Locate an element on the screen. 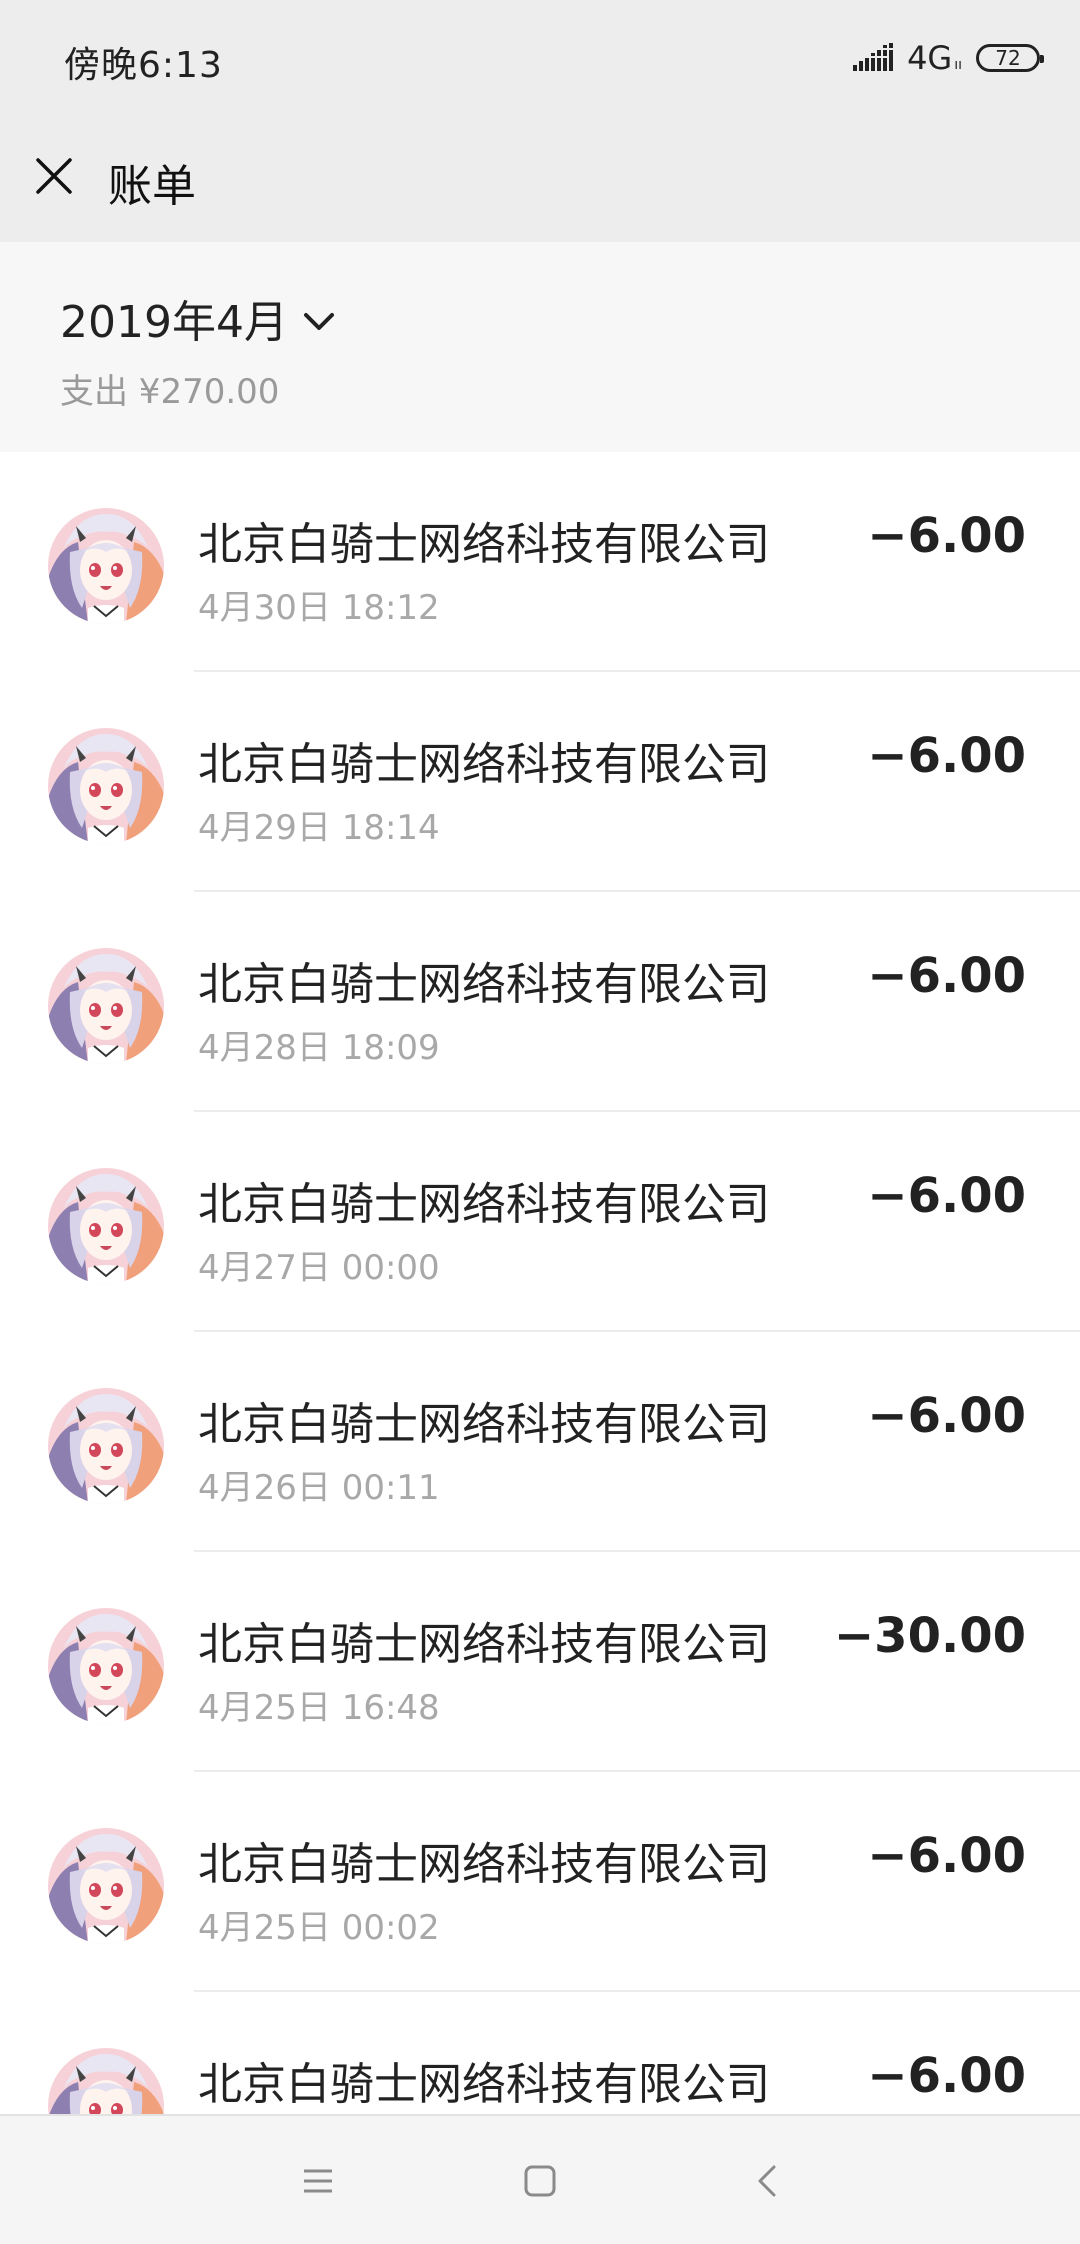 The width and height of the screenshot is (1080, 2244). status-bar: 傍晚6:13 4G ıı 72 is located at coordinates (540, 60).